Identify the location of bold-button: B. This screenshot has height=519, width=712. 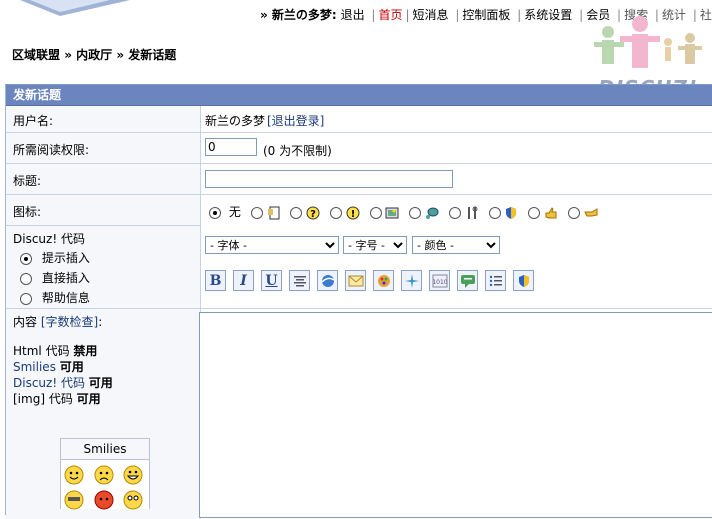
(215, 280).